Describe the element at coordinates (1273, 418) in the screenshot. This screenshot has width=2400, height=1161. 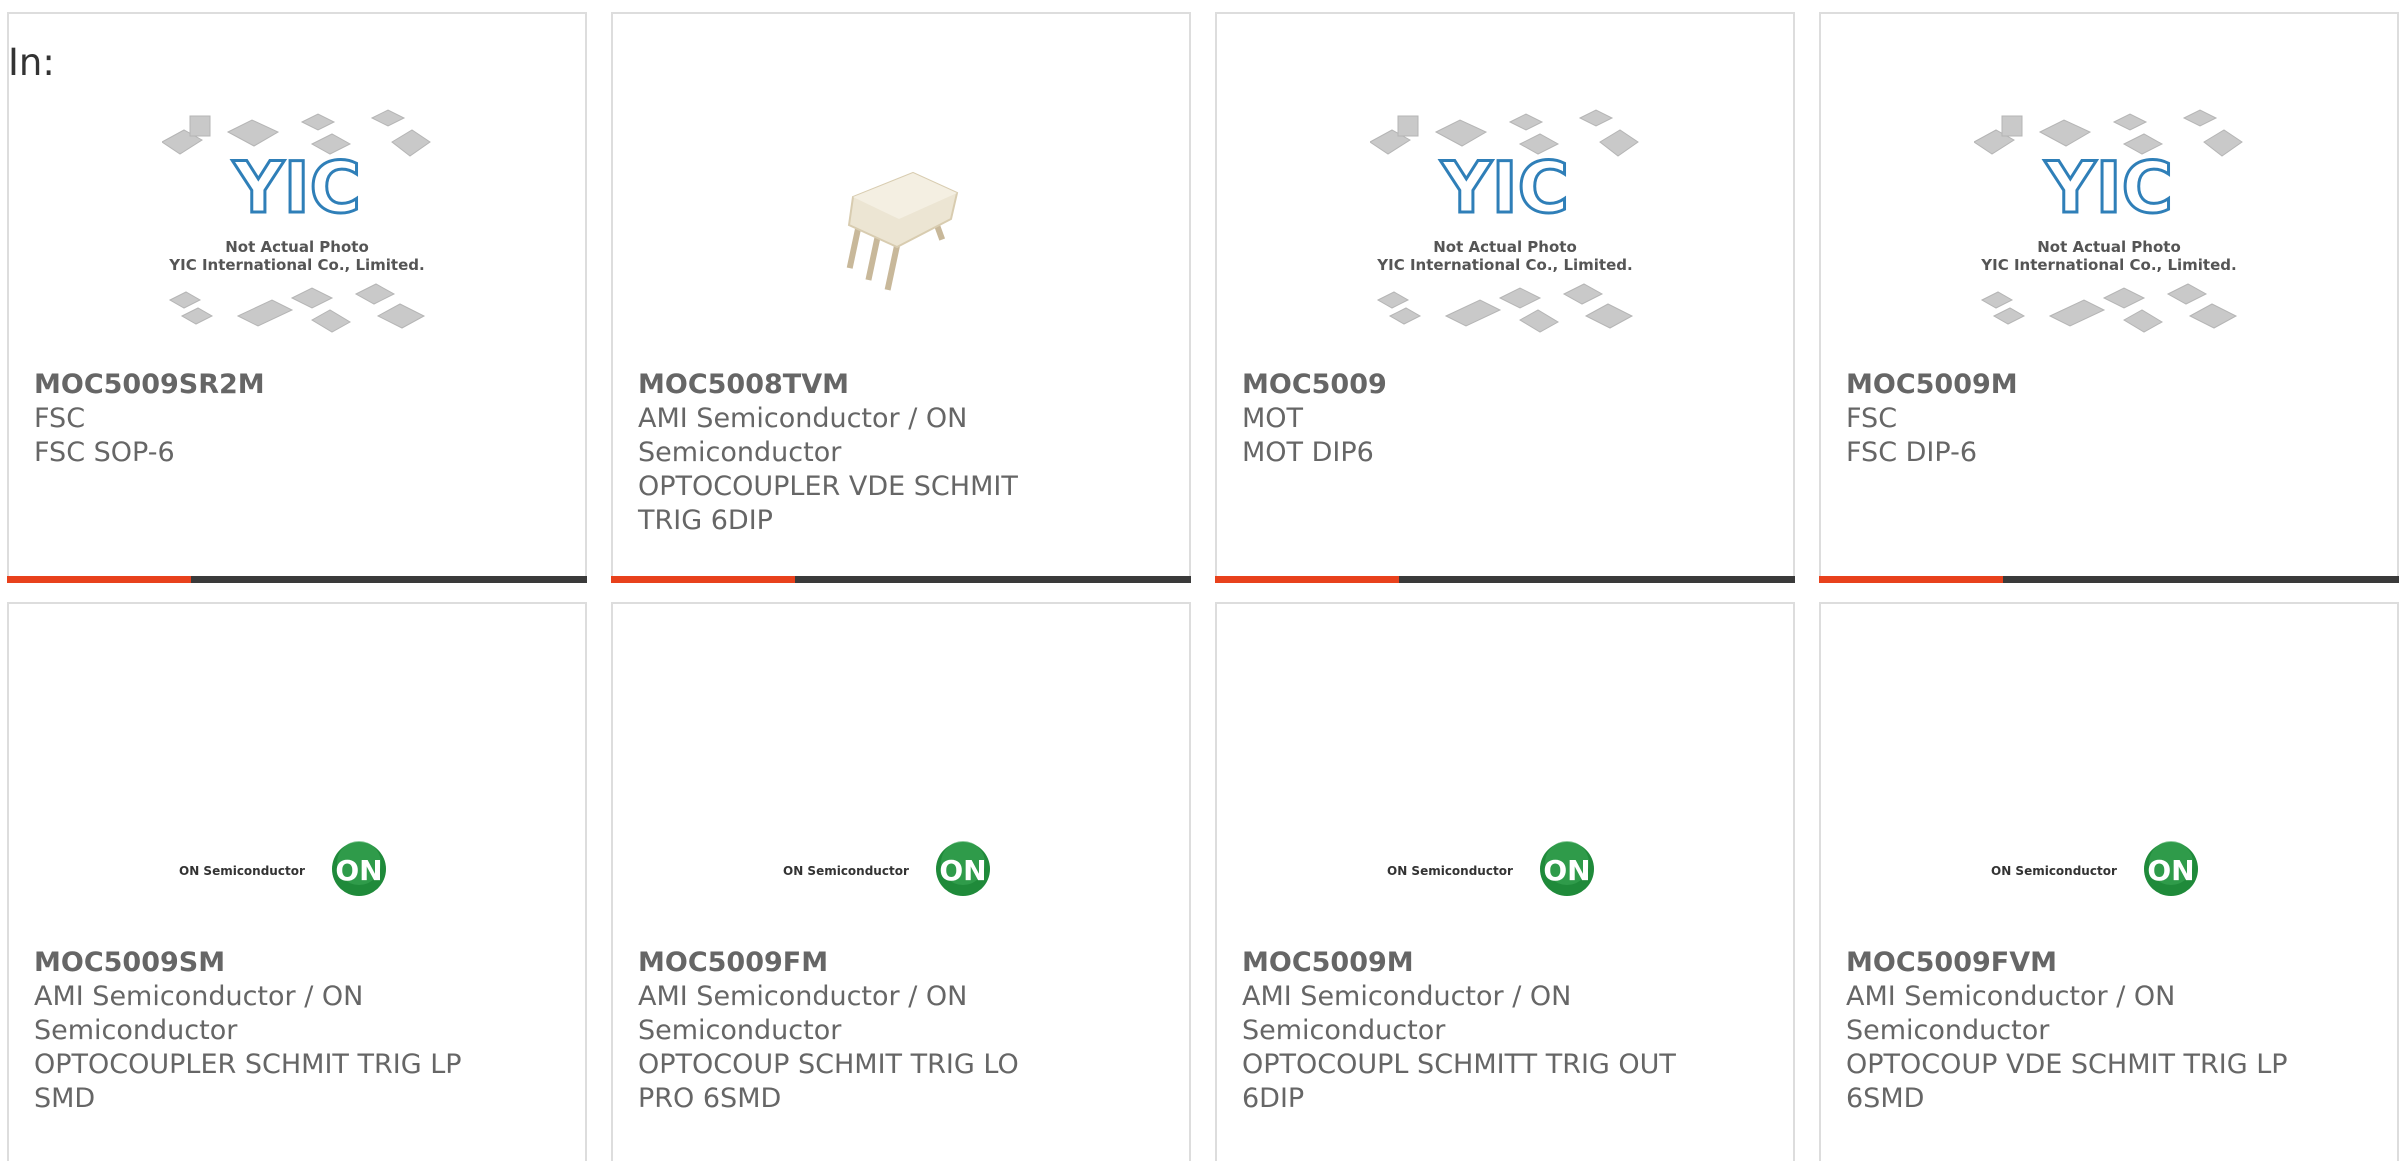
I see `product-manufacturer: MOT` at that location.